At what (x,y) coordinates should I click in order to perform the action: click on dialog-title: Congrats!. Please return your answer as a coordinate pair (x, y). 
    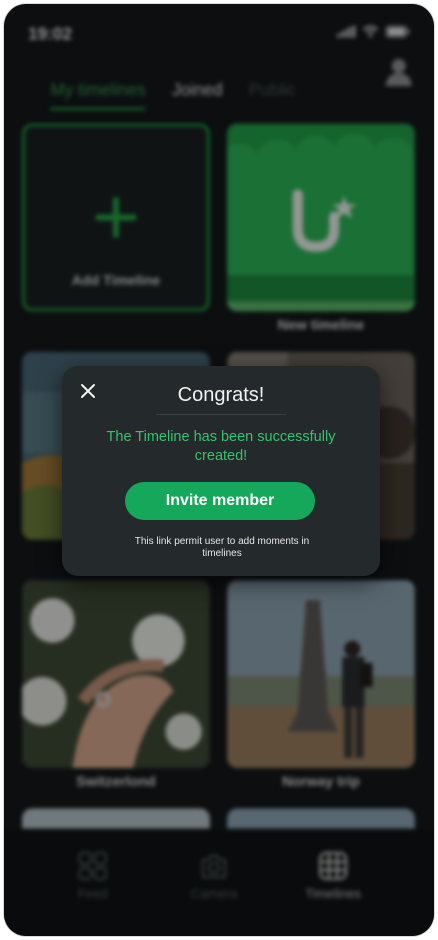
    Looking at the image, I should click on (221, 395).